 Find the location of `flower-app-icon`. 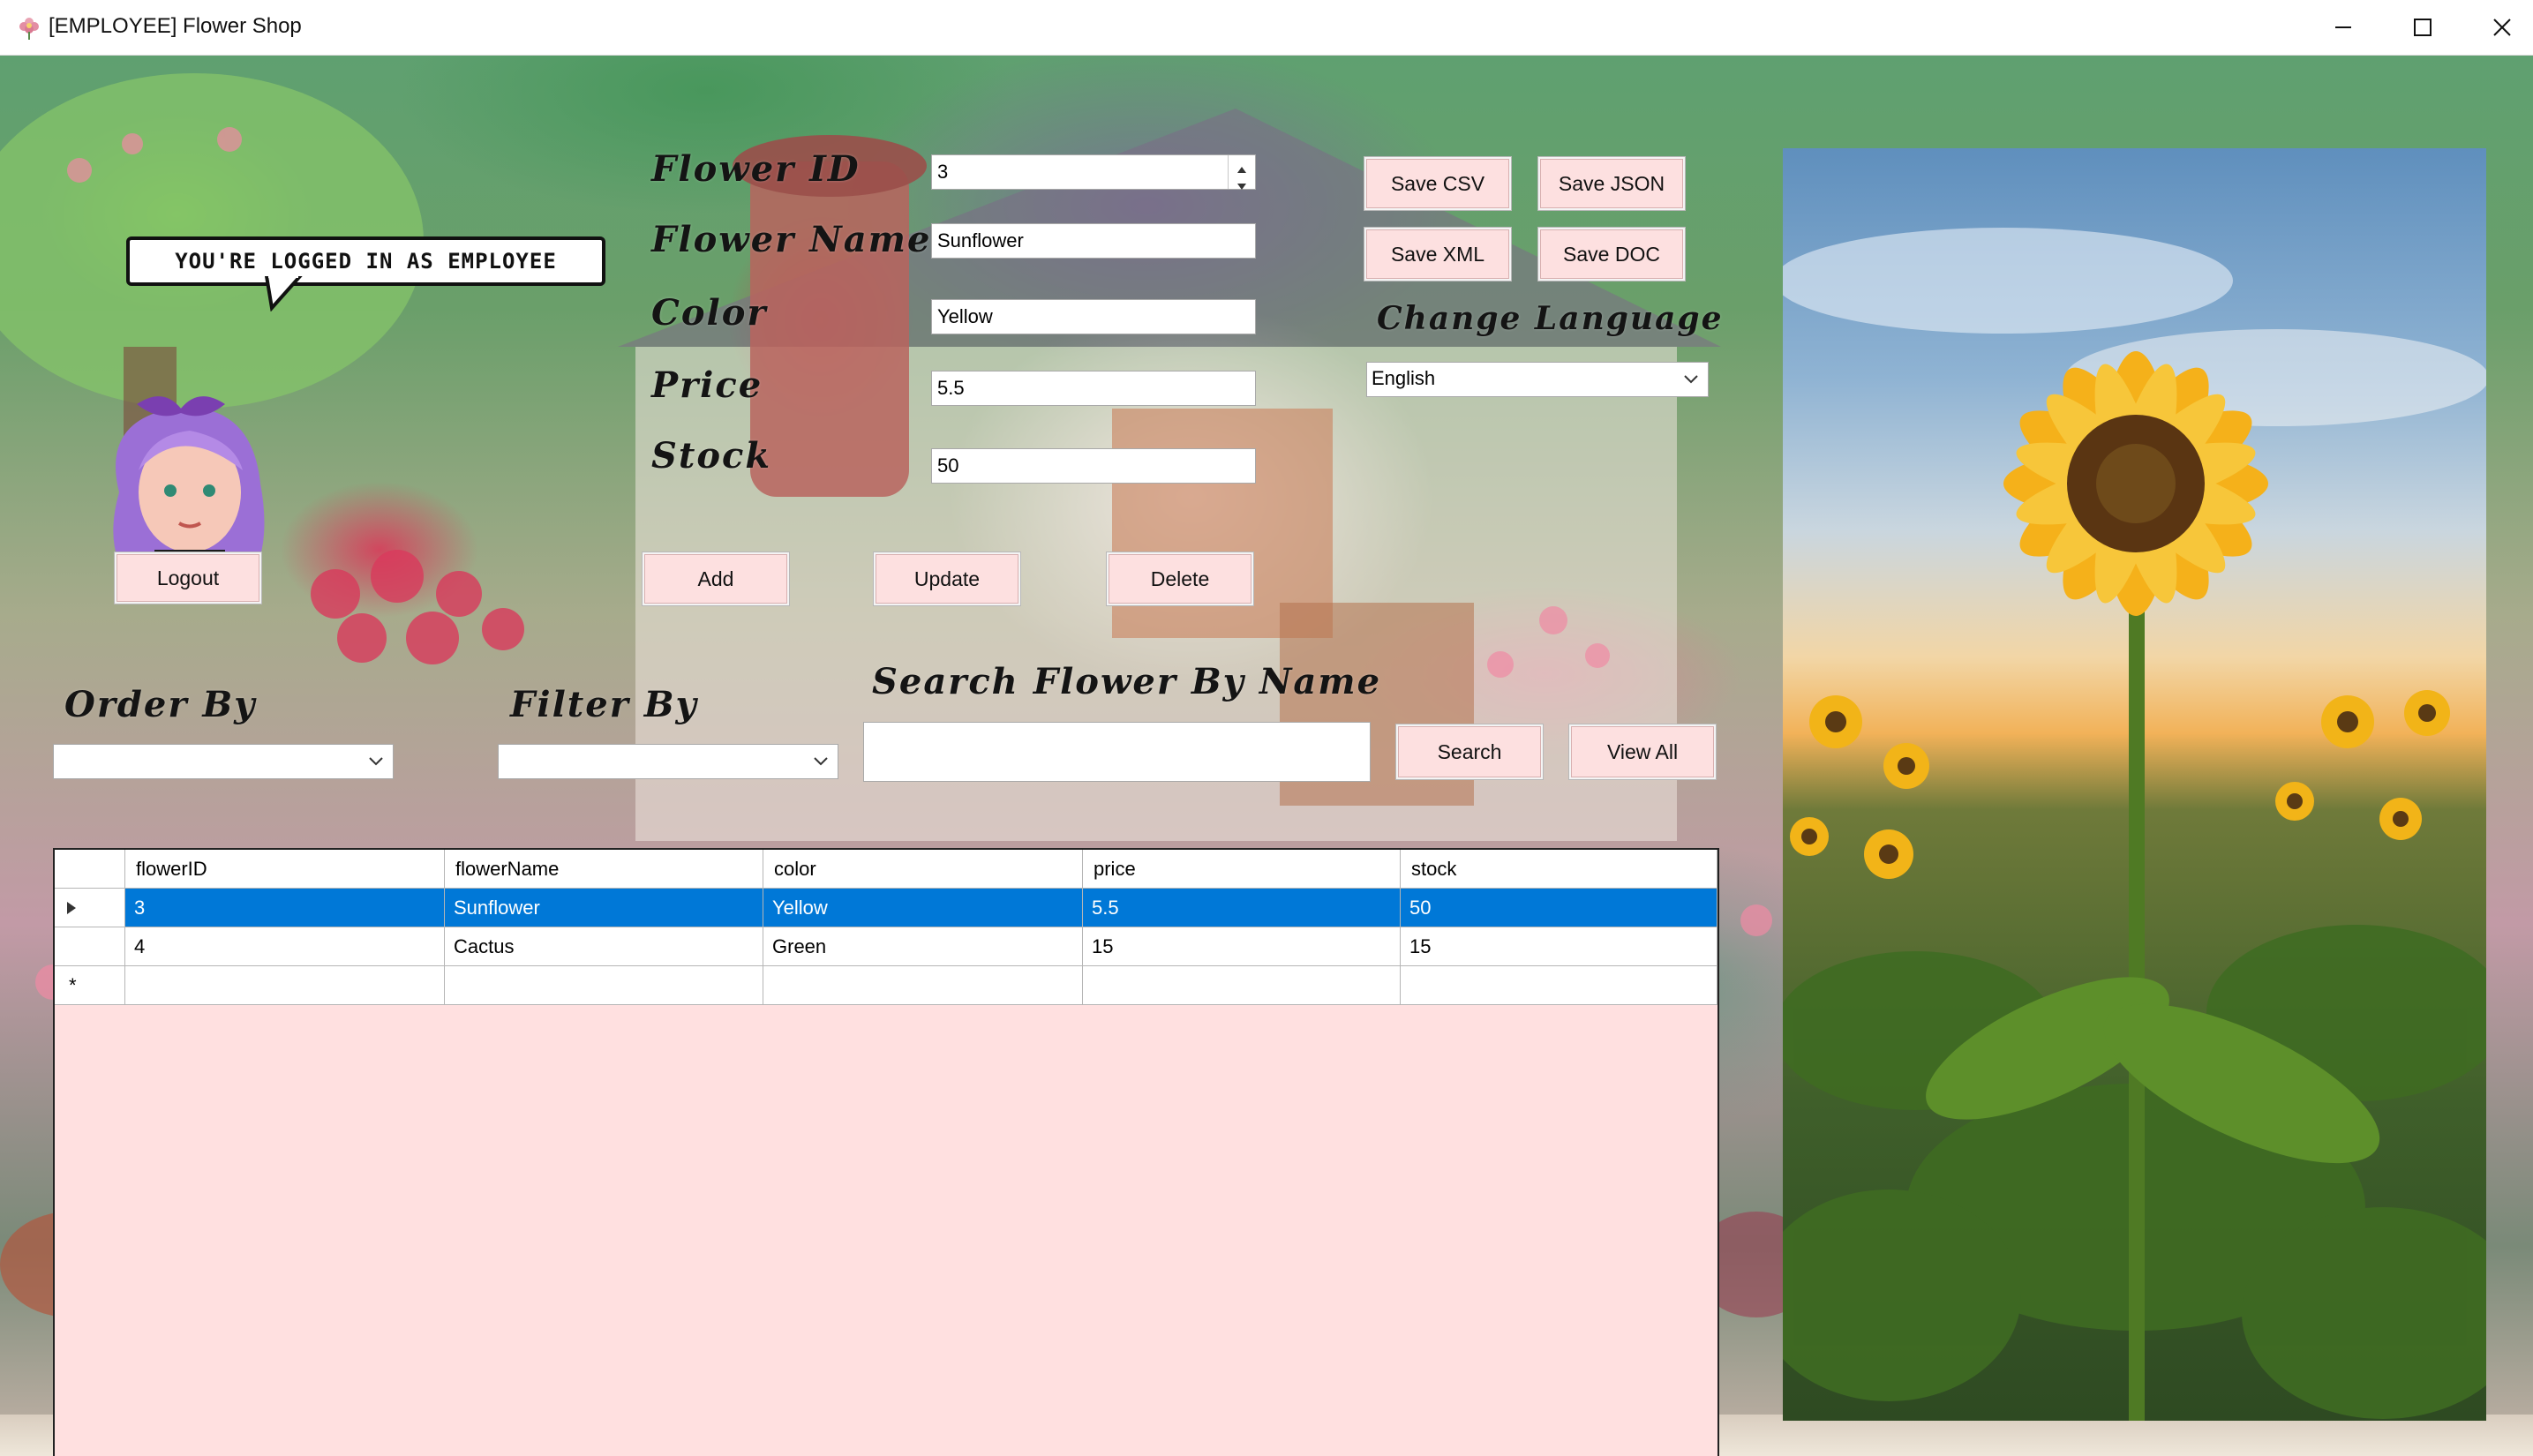

flower-app-icon is located at coordinates (29, 29).